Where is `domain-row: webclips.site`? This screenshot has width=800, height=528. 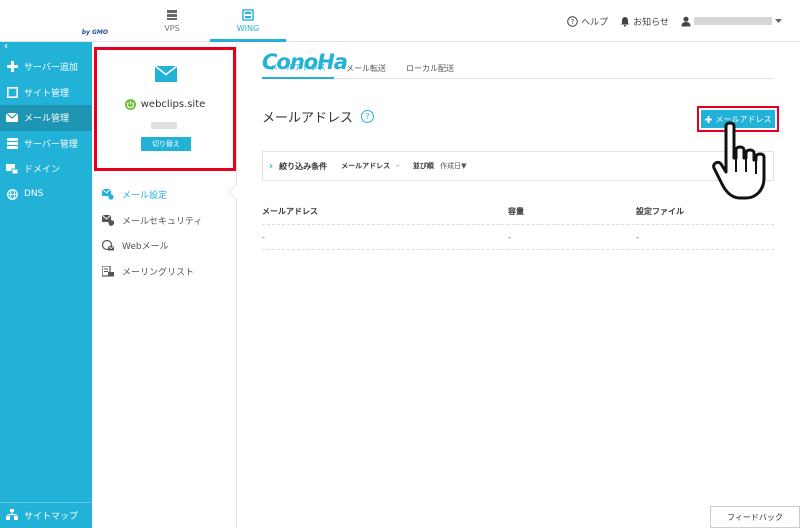 domain-row: webclips.site is located at coordinates (165, 104).